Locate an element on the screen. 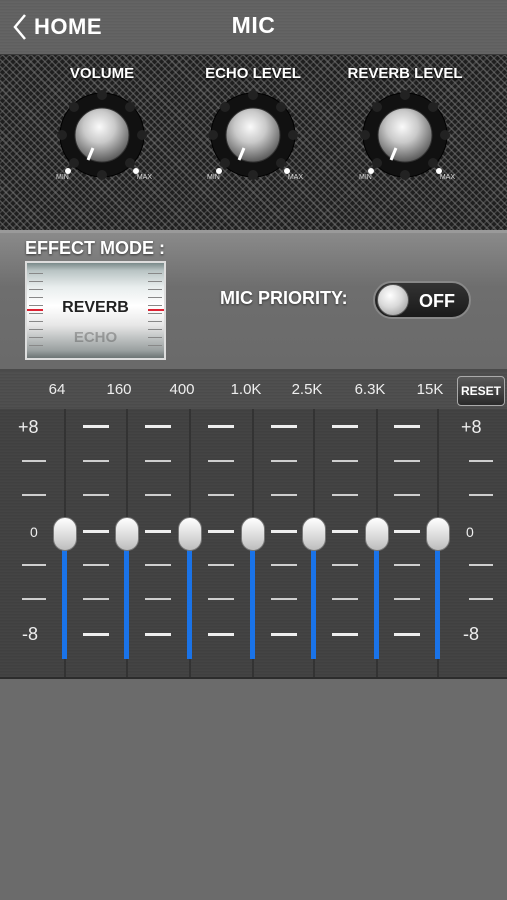  volume-knob is located at coordinates (102, 135).